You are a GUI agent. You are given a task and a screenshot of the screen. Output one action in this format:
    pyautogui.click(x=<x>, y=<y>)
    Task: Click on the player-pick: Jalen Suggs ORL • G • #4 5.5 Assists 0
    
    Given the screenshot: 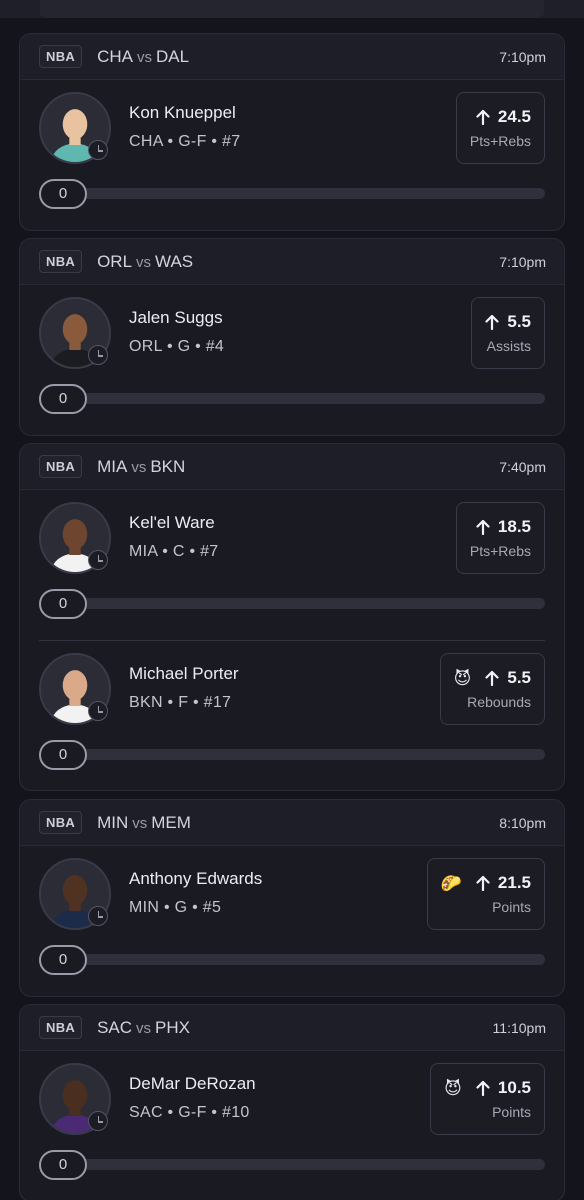 What is the action you would take?
    pyautogui.click(x=292, y=360)
    